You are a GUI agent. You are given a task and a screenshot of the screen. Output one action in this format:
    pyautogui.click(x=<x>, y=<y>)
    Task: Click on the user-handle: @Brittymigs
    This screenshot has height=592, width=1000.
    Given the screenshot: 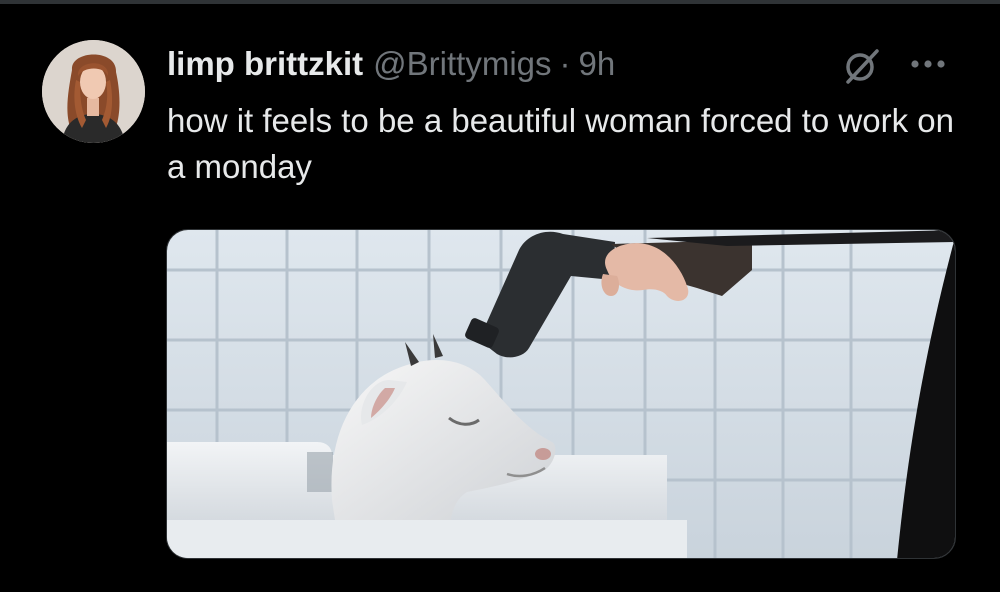 What is the action you would take?
    pyautogui.click(x=462, y=64)
    